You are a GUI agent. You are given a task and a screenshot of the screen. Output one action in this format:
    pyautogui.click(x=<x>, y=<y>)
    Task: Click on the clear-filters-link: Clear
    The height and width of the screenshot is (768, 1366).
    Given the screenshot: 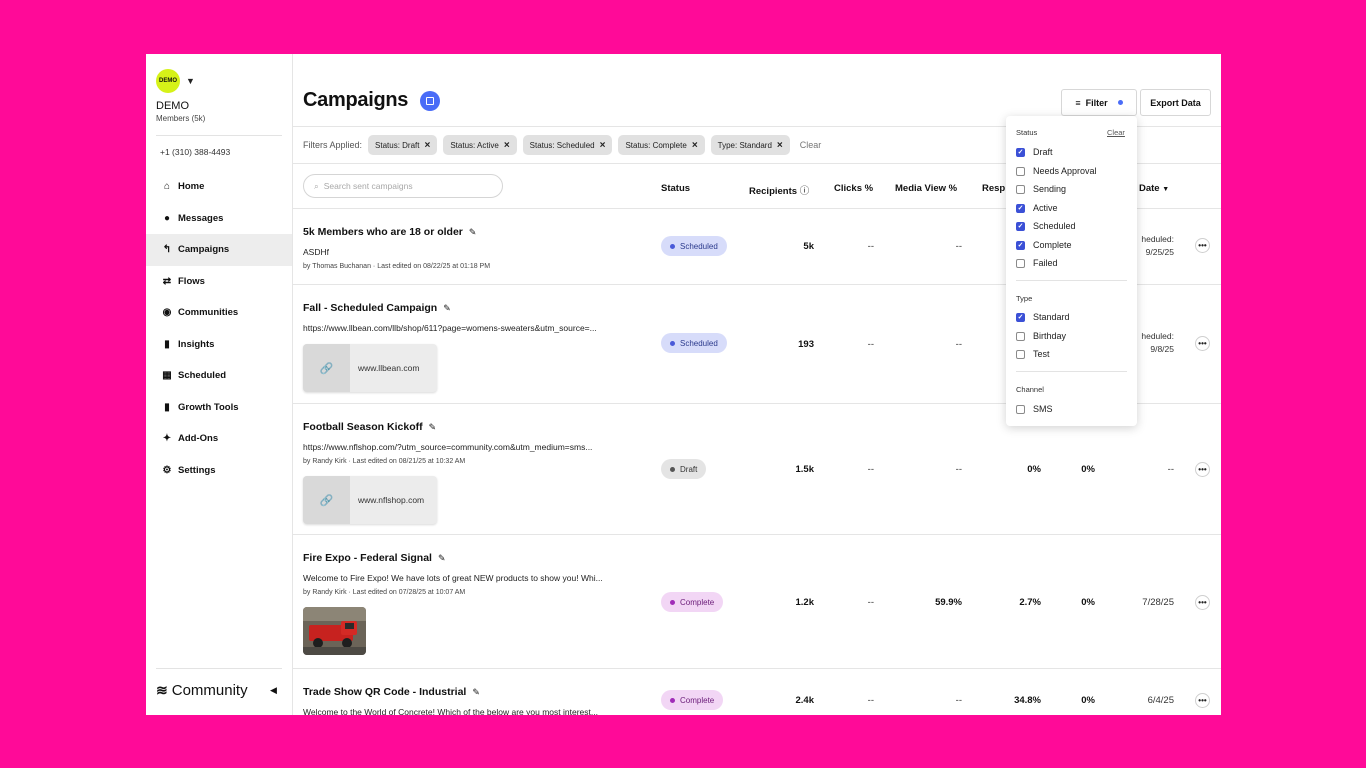 What is the action you would take?
    pyautogui.click(x=811, y=145)
    